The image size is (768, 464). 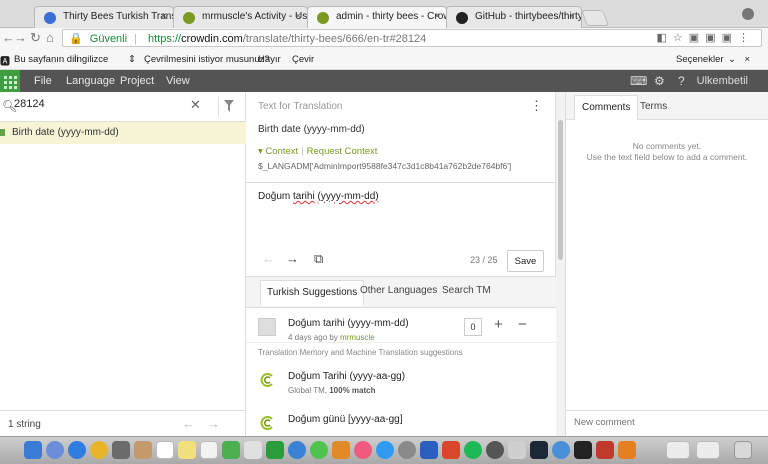 What do you see at coordinates (583, 450) in the screenshot?
I see `terminal-icon` at bounding box center [583, 450].